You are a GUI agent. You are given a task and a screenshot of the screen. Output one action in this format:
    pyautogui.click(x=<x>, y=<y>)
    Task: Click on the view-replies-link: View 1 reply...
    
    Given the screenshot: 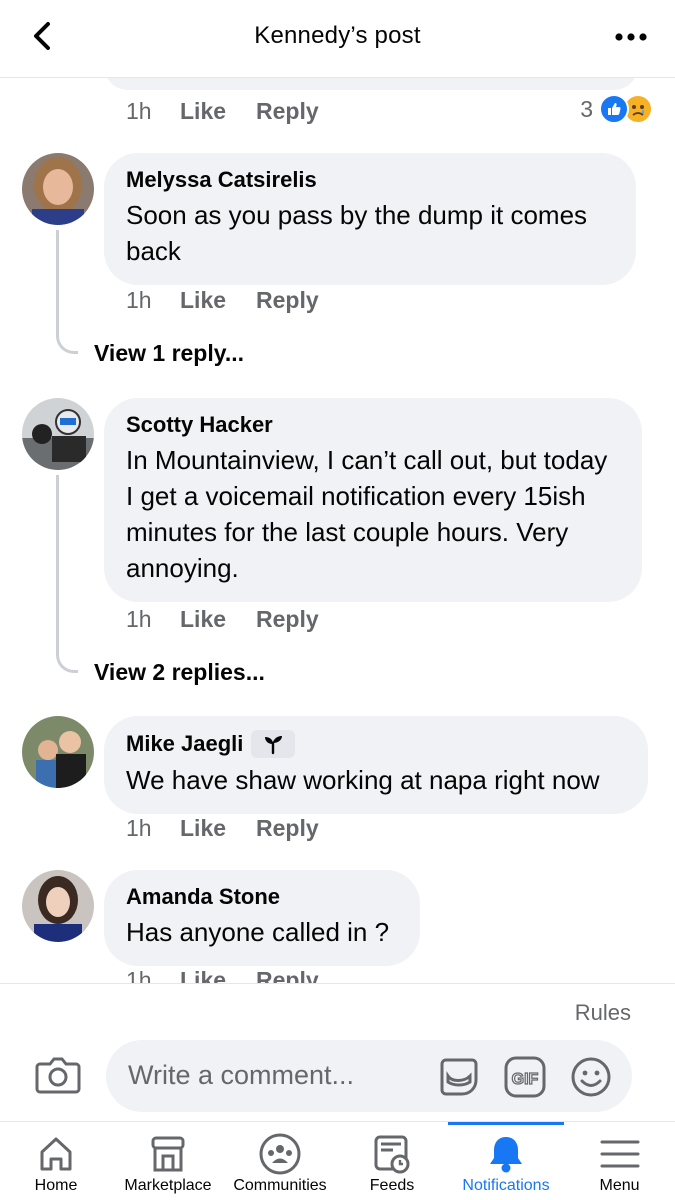 What is the action you would take?
    pyautogui.click(x=169, y=353)
    